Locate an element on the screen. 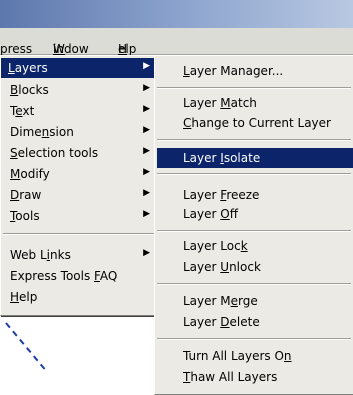  menu-item-layer-lock: Layer Lock is located at coordinates (254, 246).